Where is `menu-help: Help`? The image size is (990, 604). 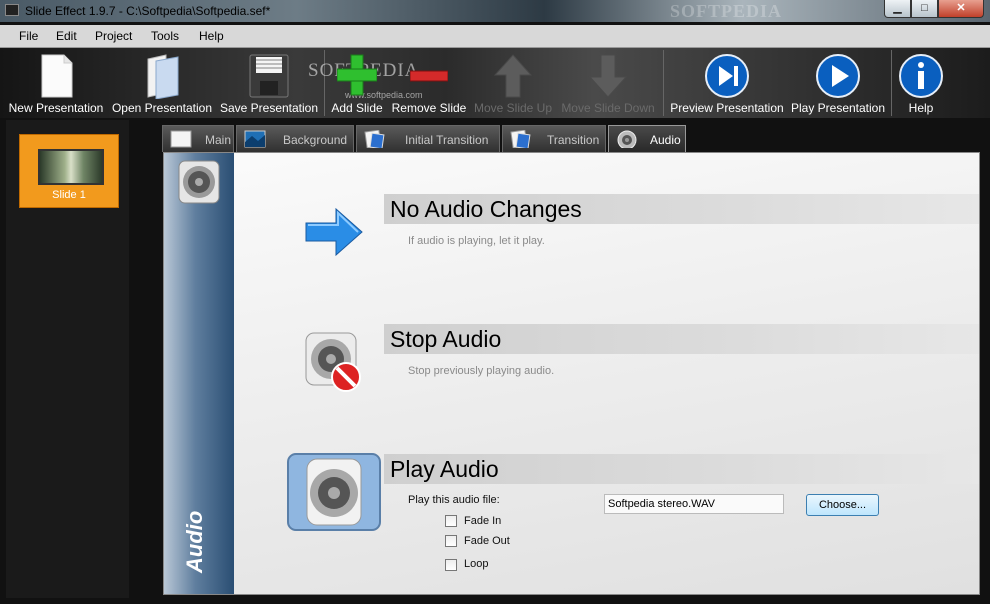
menu-help: Help is located at coordinates (211, 36).